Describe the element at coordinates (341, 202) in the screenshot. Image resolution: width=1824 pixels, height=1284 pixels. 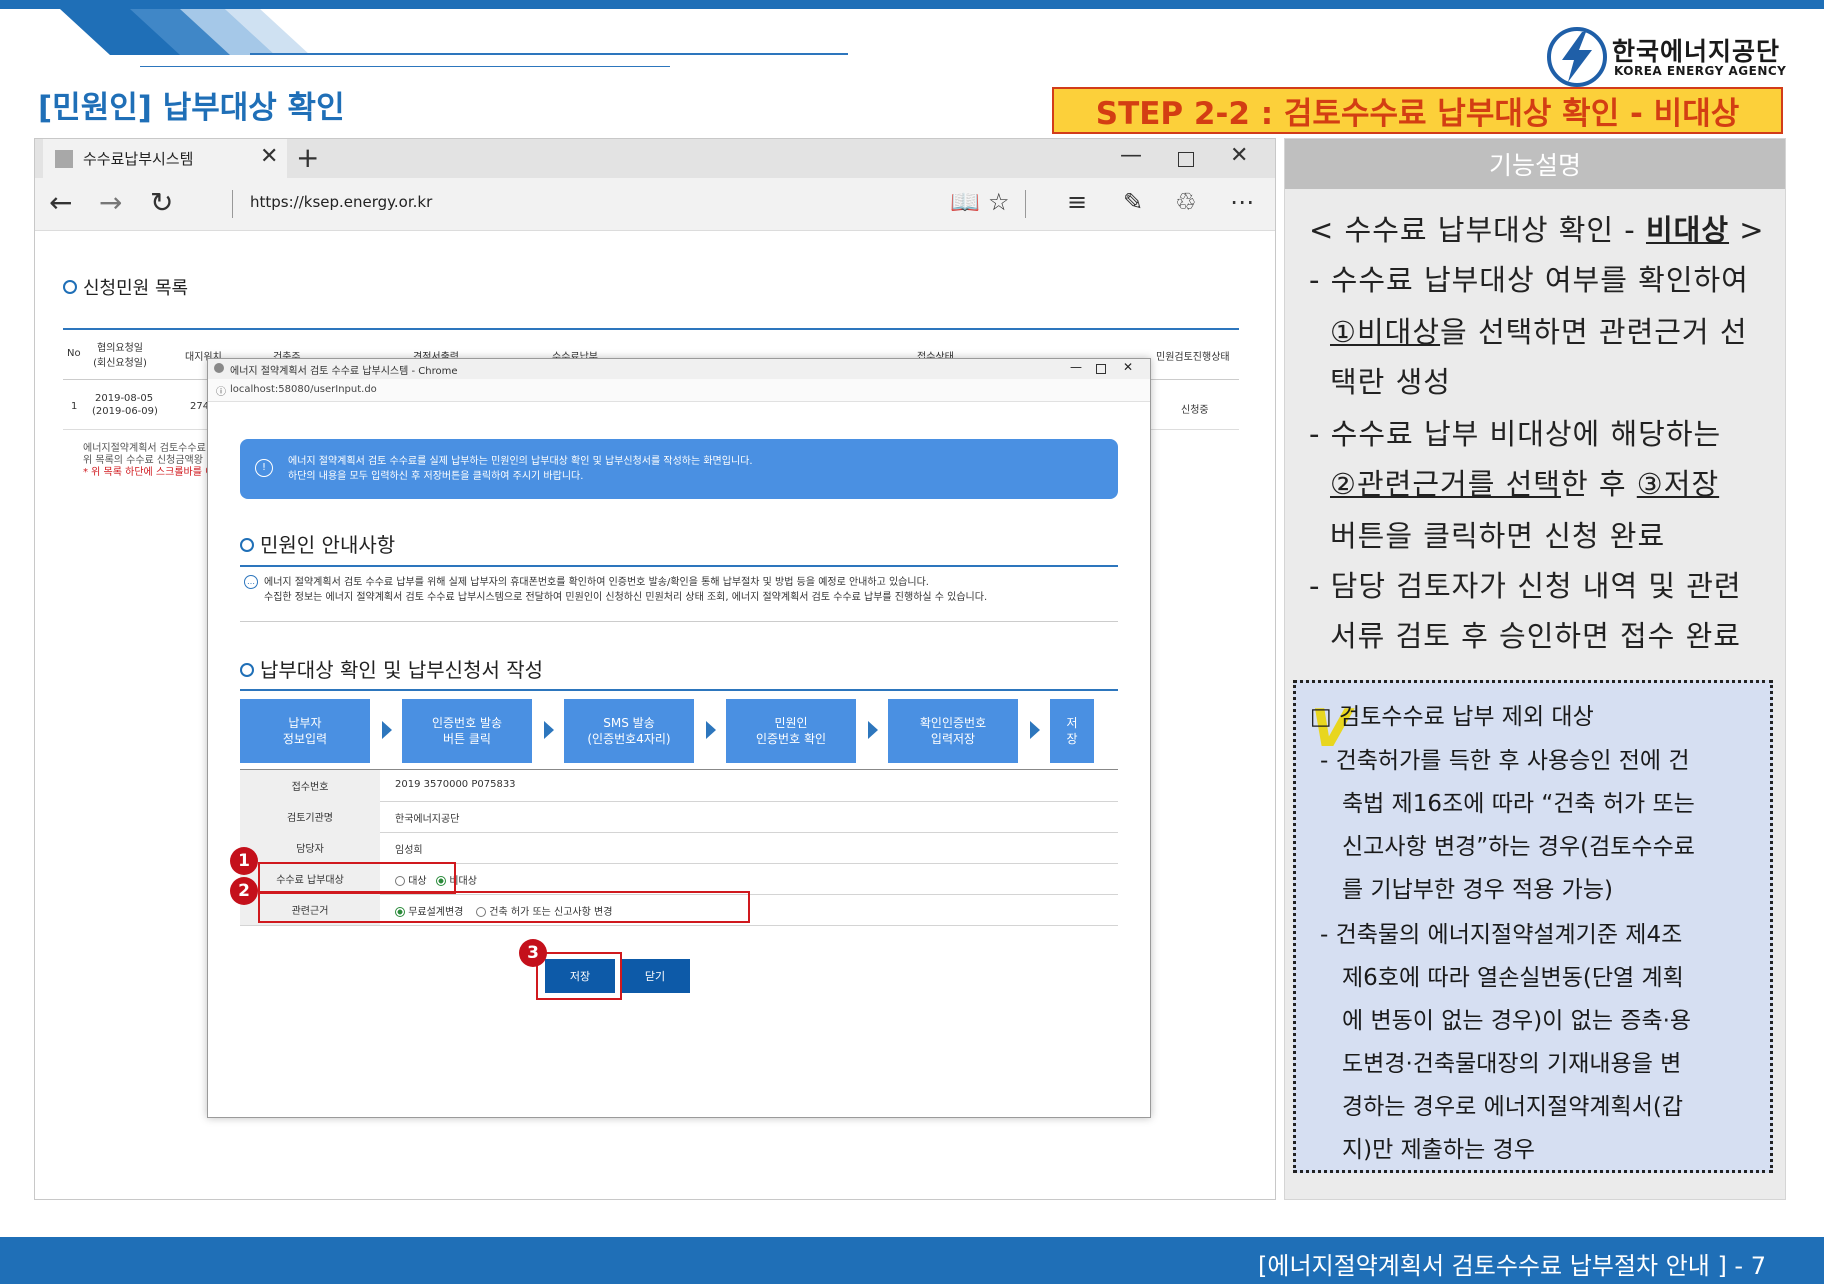
I see `url-field: https://ksep.energy.or.kr` at that location.